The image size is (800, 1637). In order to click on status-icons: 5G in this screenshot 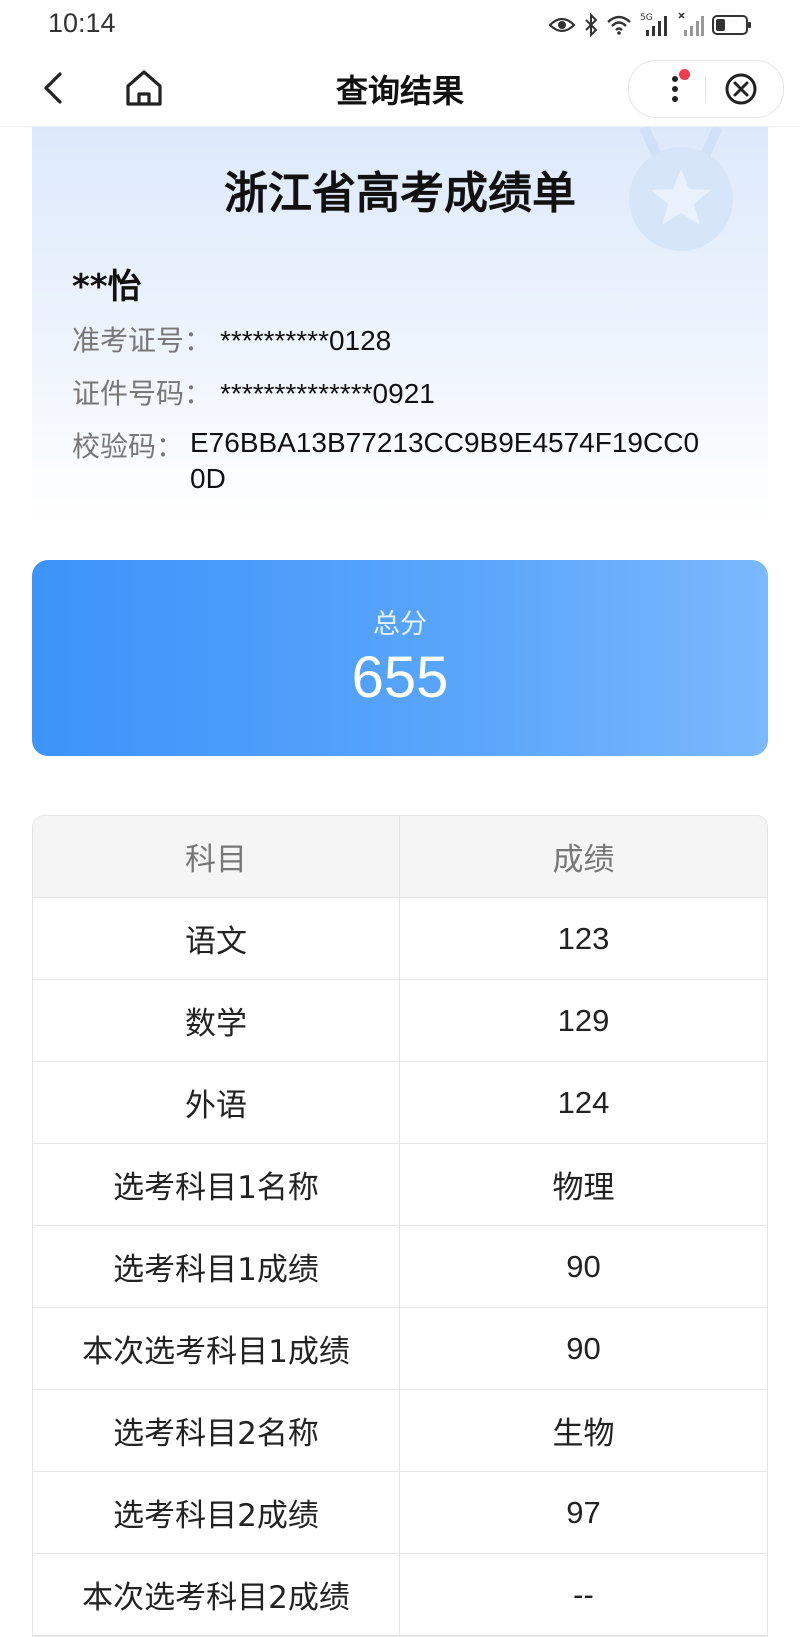, I will do `click(650, 25)`.